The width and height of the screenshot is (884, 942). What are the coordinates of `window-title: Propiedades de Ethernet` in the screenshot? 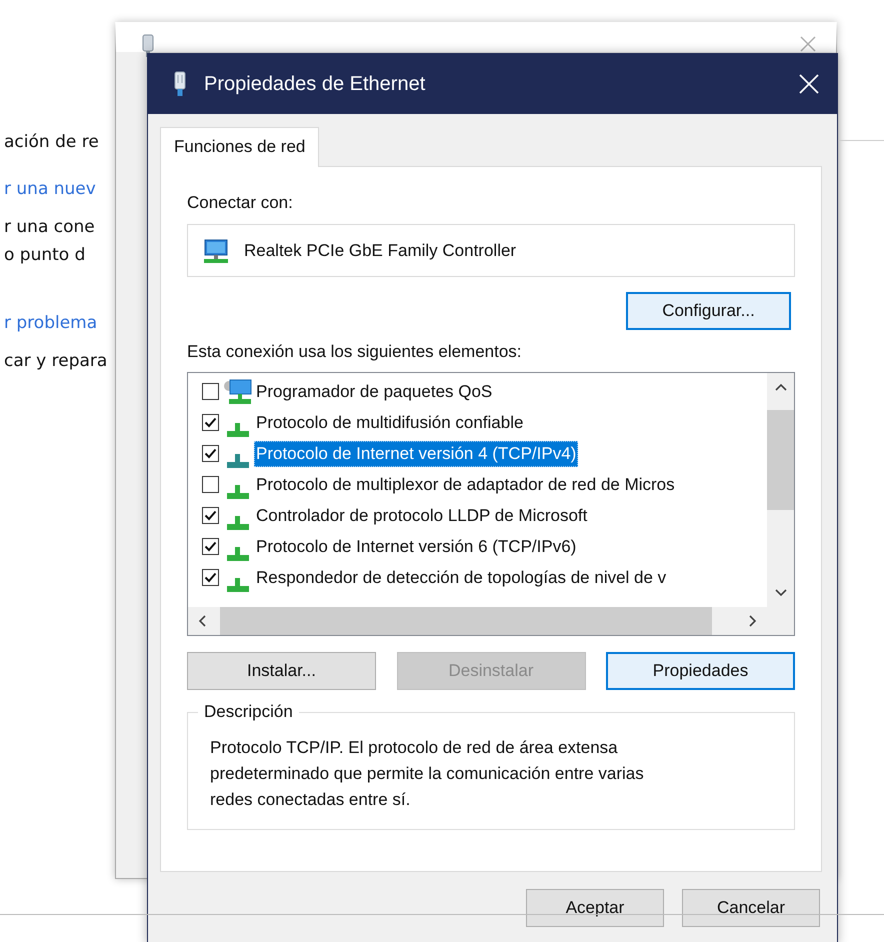 It's located at (315, 84).